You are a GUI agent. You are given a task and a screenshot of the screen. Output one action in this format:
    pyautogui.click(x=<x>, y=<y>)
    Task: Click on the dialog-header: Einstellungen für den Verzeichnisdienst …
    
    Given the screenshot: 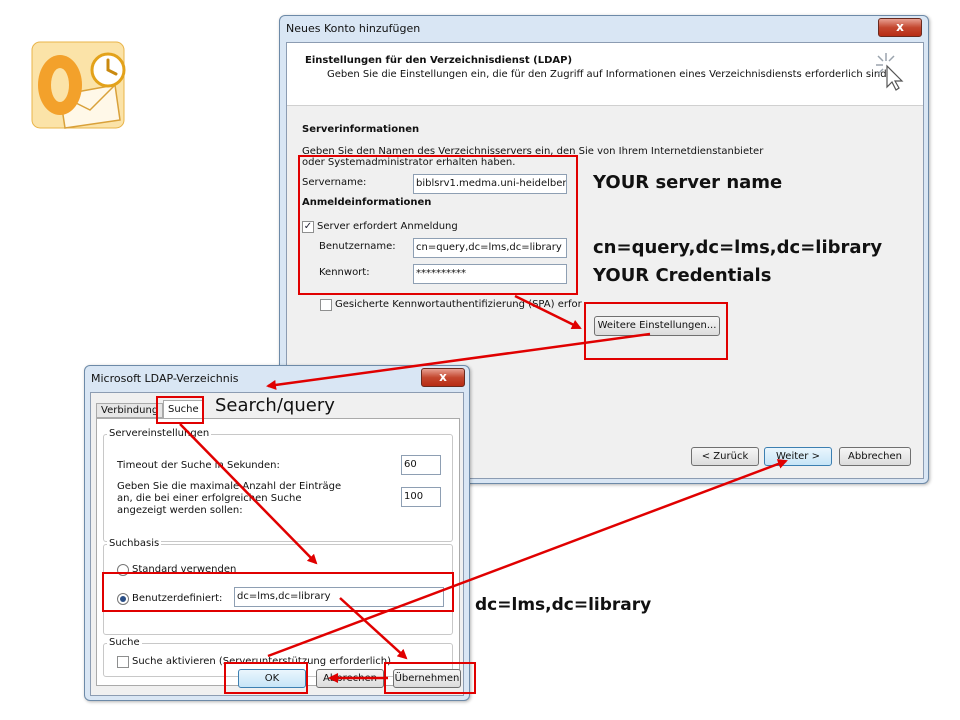 What is the action you would take?
    pyautogui.click(x=605, y=74)
    